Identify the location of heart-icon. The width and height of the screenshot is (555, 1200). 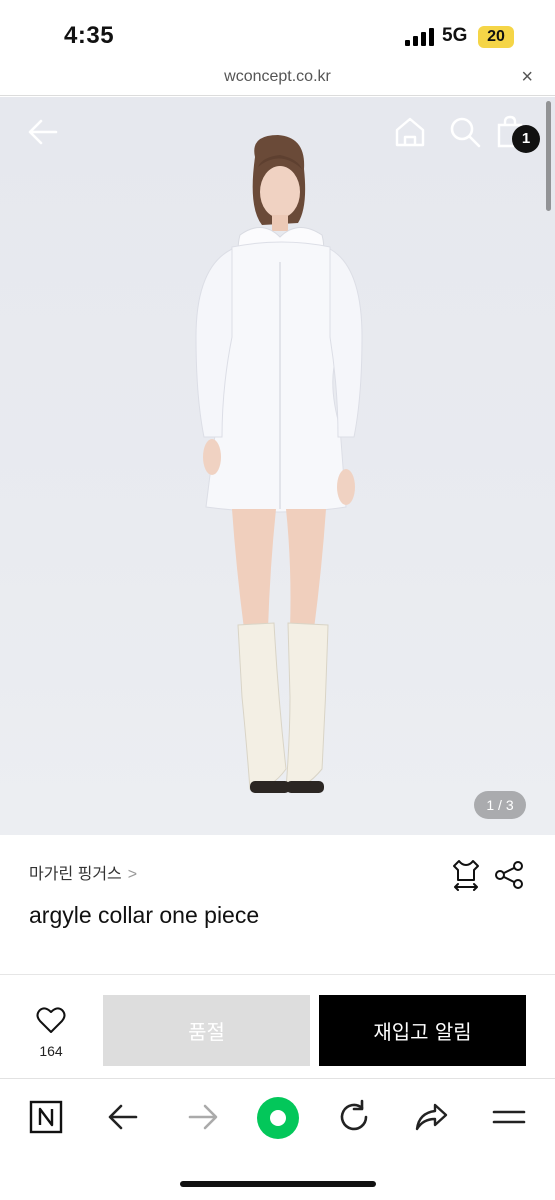
(51, 1020).